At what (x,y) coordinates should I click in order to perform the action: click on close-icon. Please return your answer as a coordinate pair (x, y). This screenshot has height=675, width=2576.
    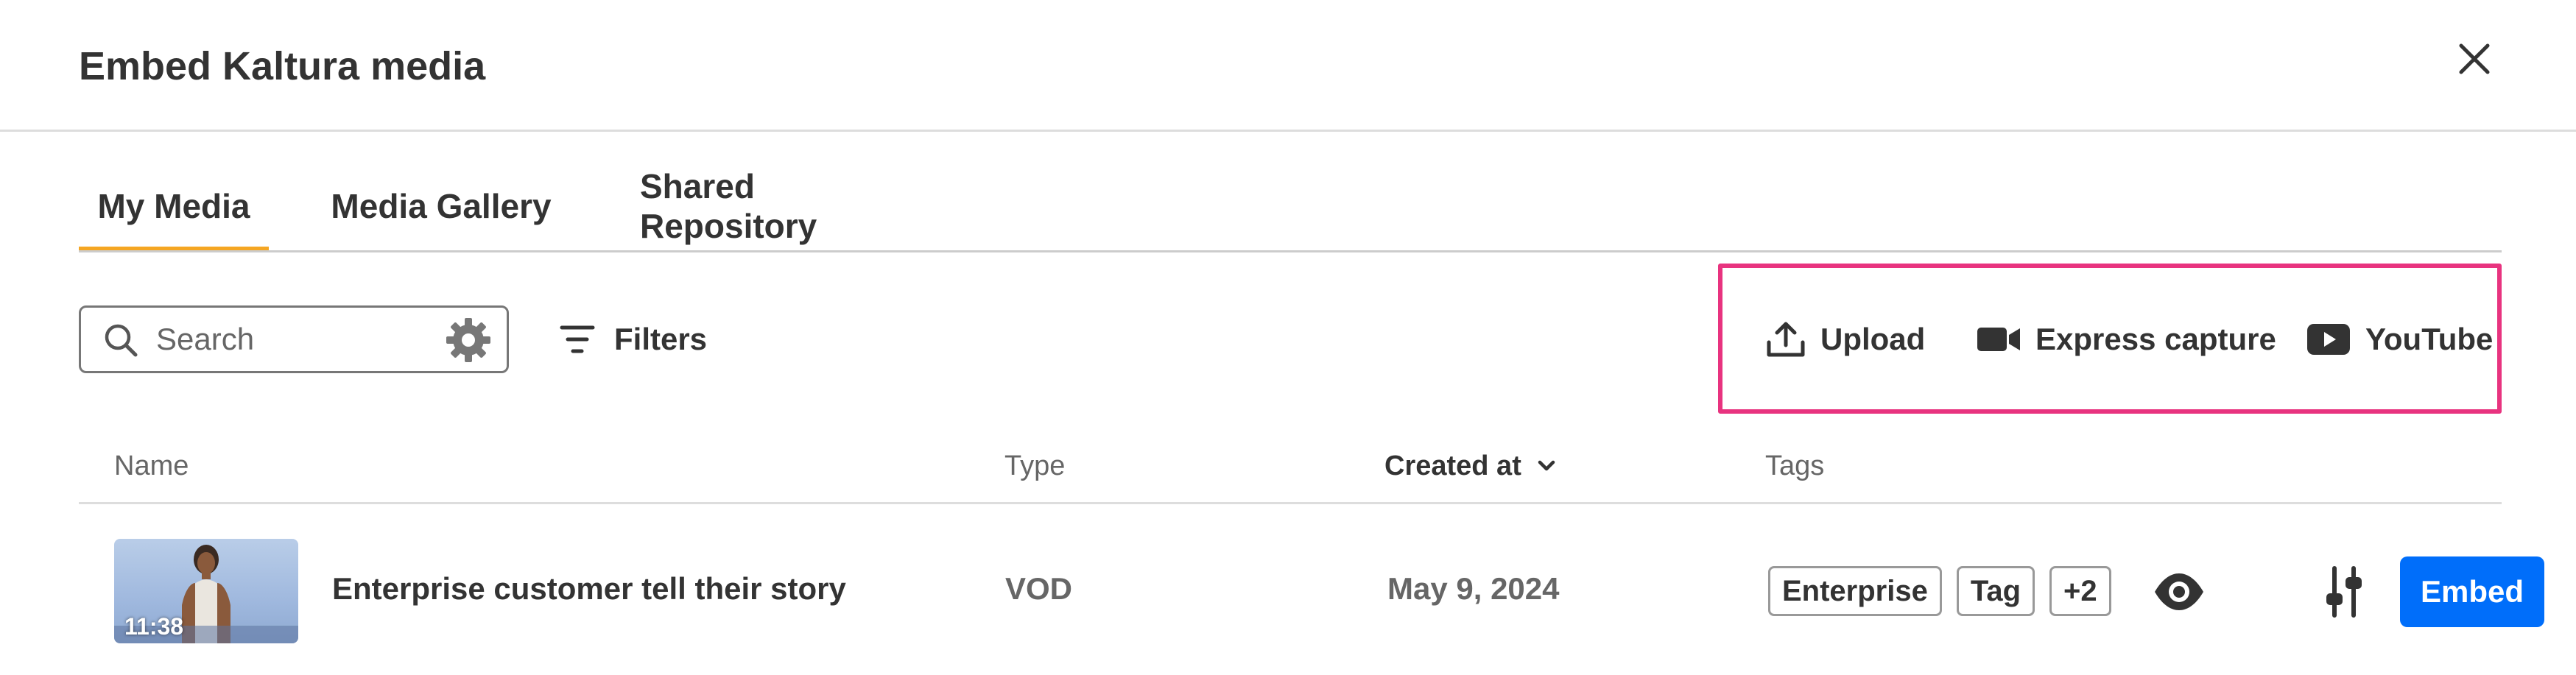
    Looking at the image, I should click on (2474, 58).